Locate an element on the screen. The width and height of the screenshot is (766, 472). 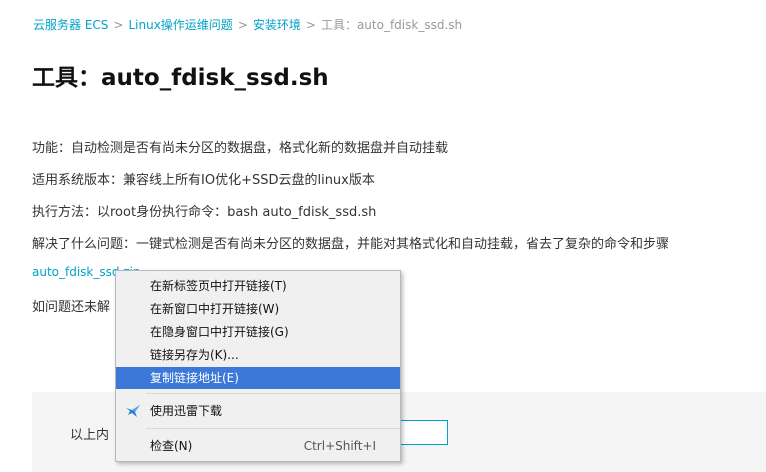
paragraph-versions: 适用系统版本：兼容线上所有IO优化+SSD云盘的linux版本 is located at coordinates (203, 180).